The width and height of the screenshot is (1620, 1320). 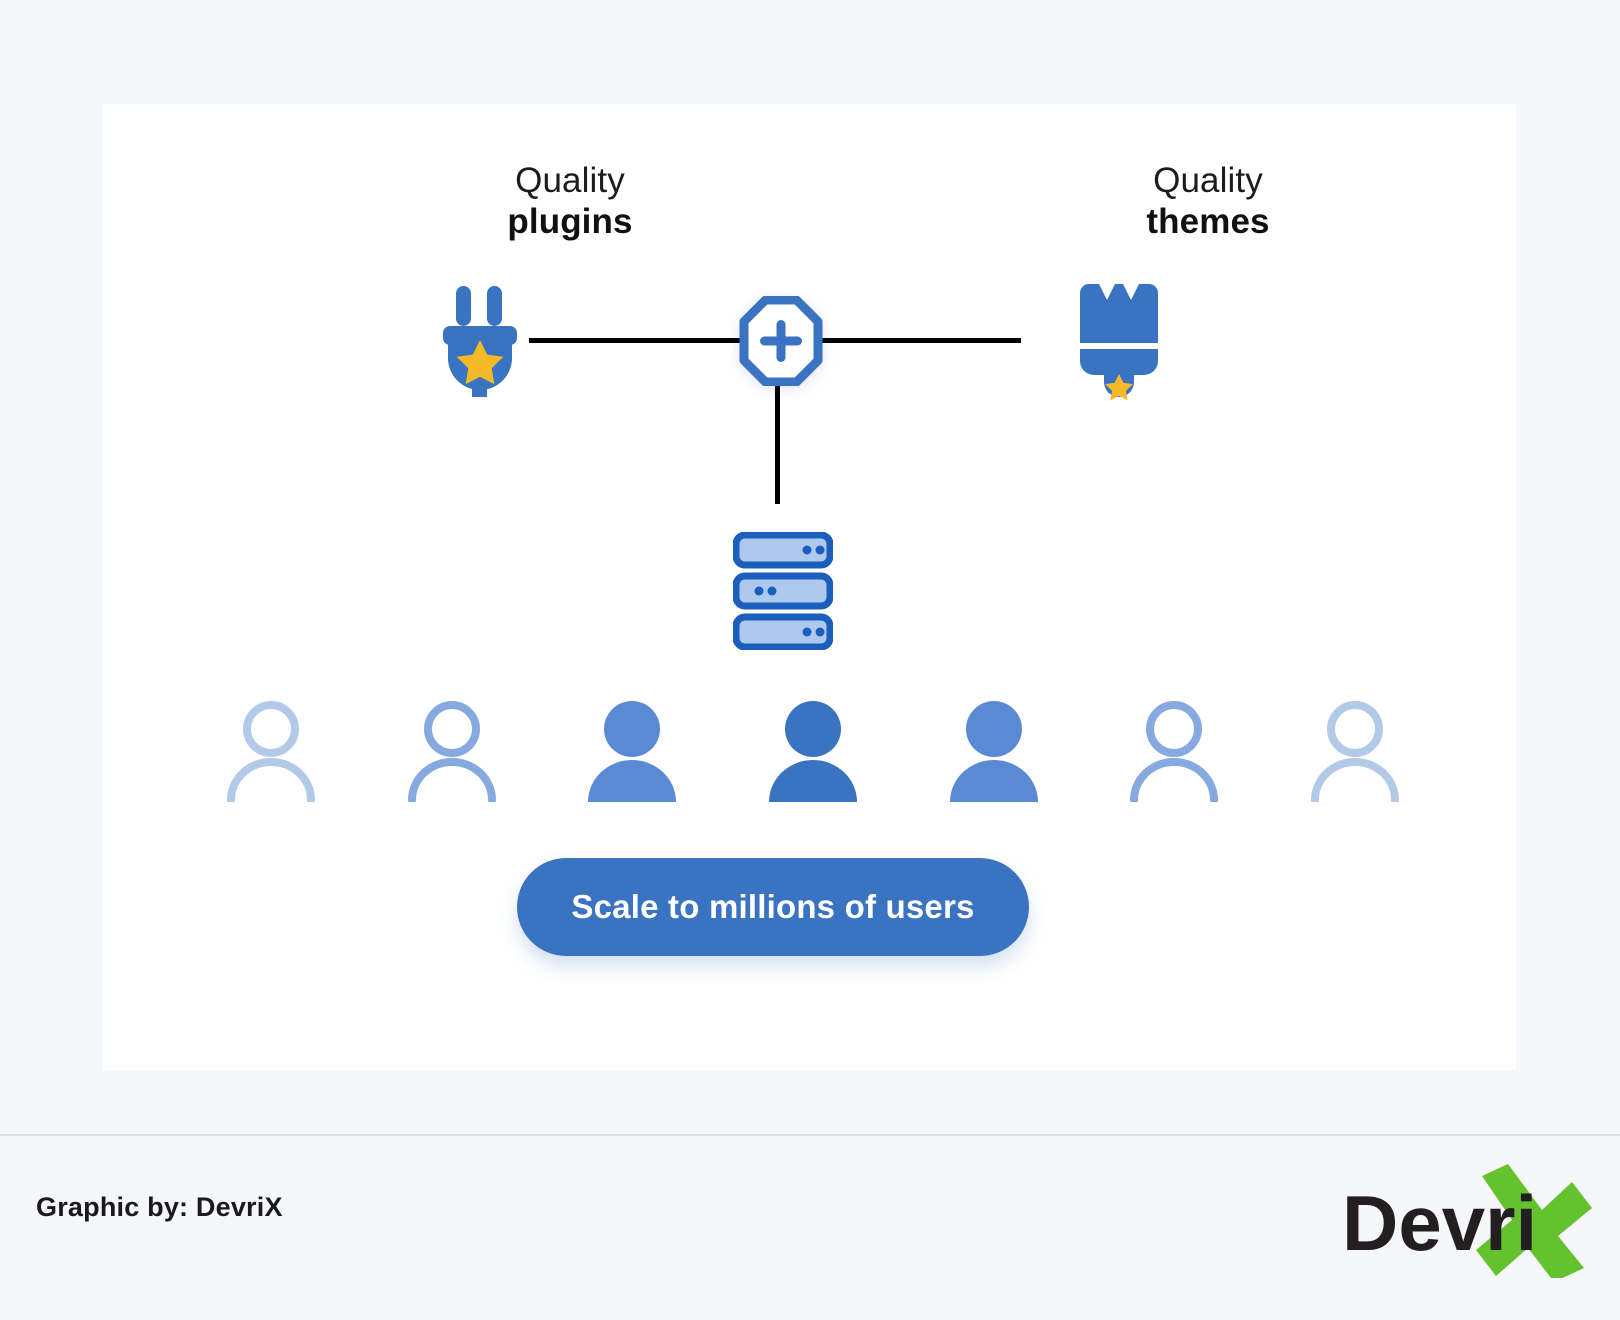 I want to click on label-quality-plugins: Quality plugins, so click(x=570, y=201).